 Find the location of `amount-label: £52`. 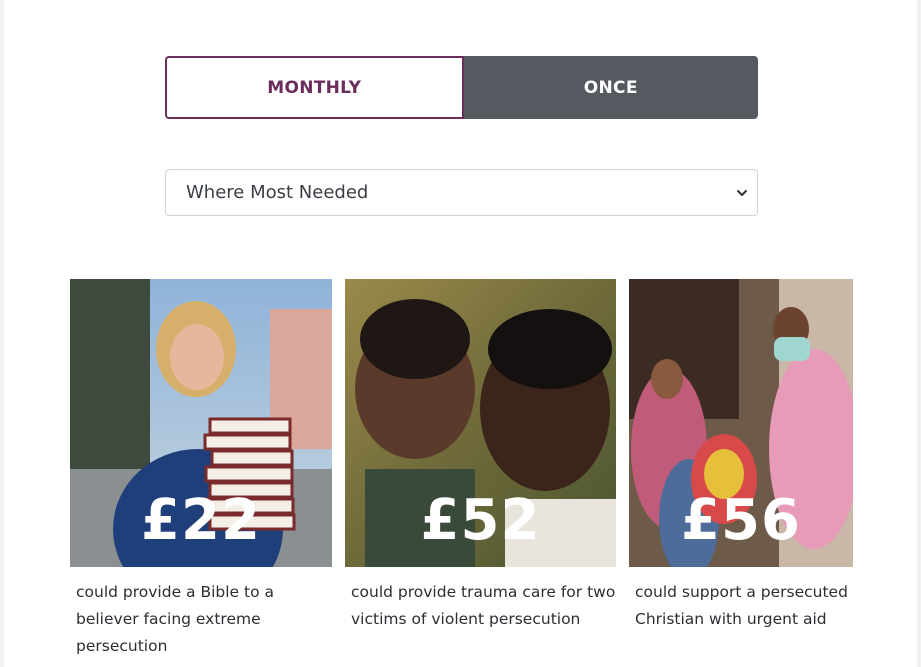

amount-label: £52 is located at coordinates (480, 520).